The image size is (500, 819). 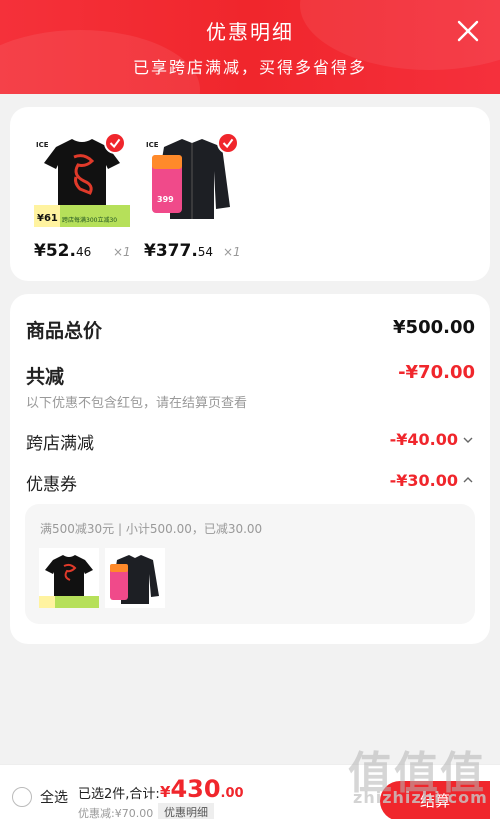 What do you see at coordinates (51, 485) in the screenshot?
I see `coupon-label: 优惠券` at bounding box center [51, 485].